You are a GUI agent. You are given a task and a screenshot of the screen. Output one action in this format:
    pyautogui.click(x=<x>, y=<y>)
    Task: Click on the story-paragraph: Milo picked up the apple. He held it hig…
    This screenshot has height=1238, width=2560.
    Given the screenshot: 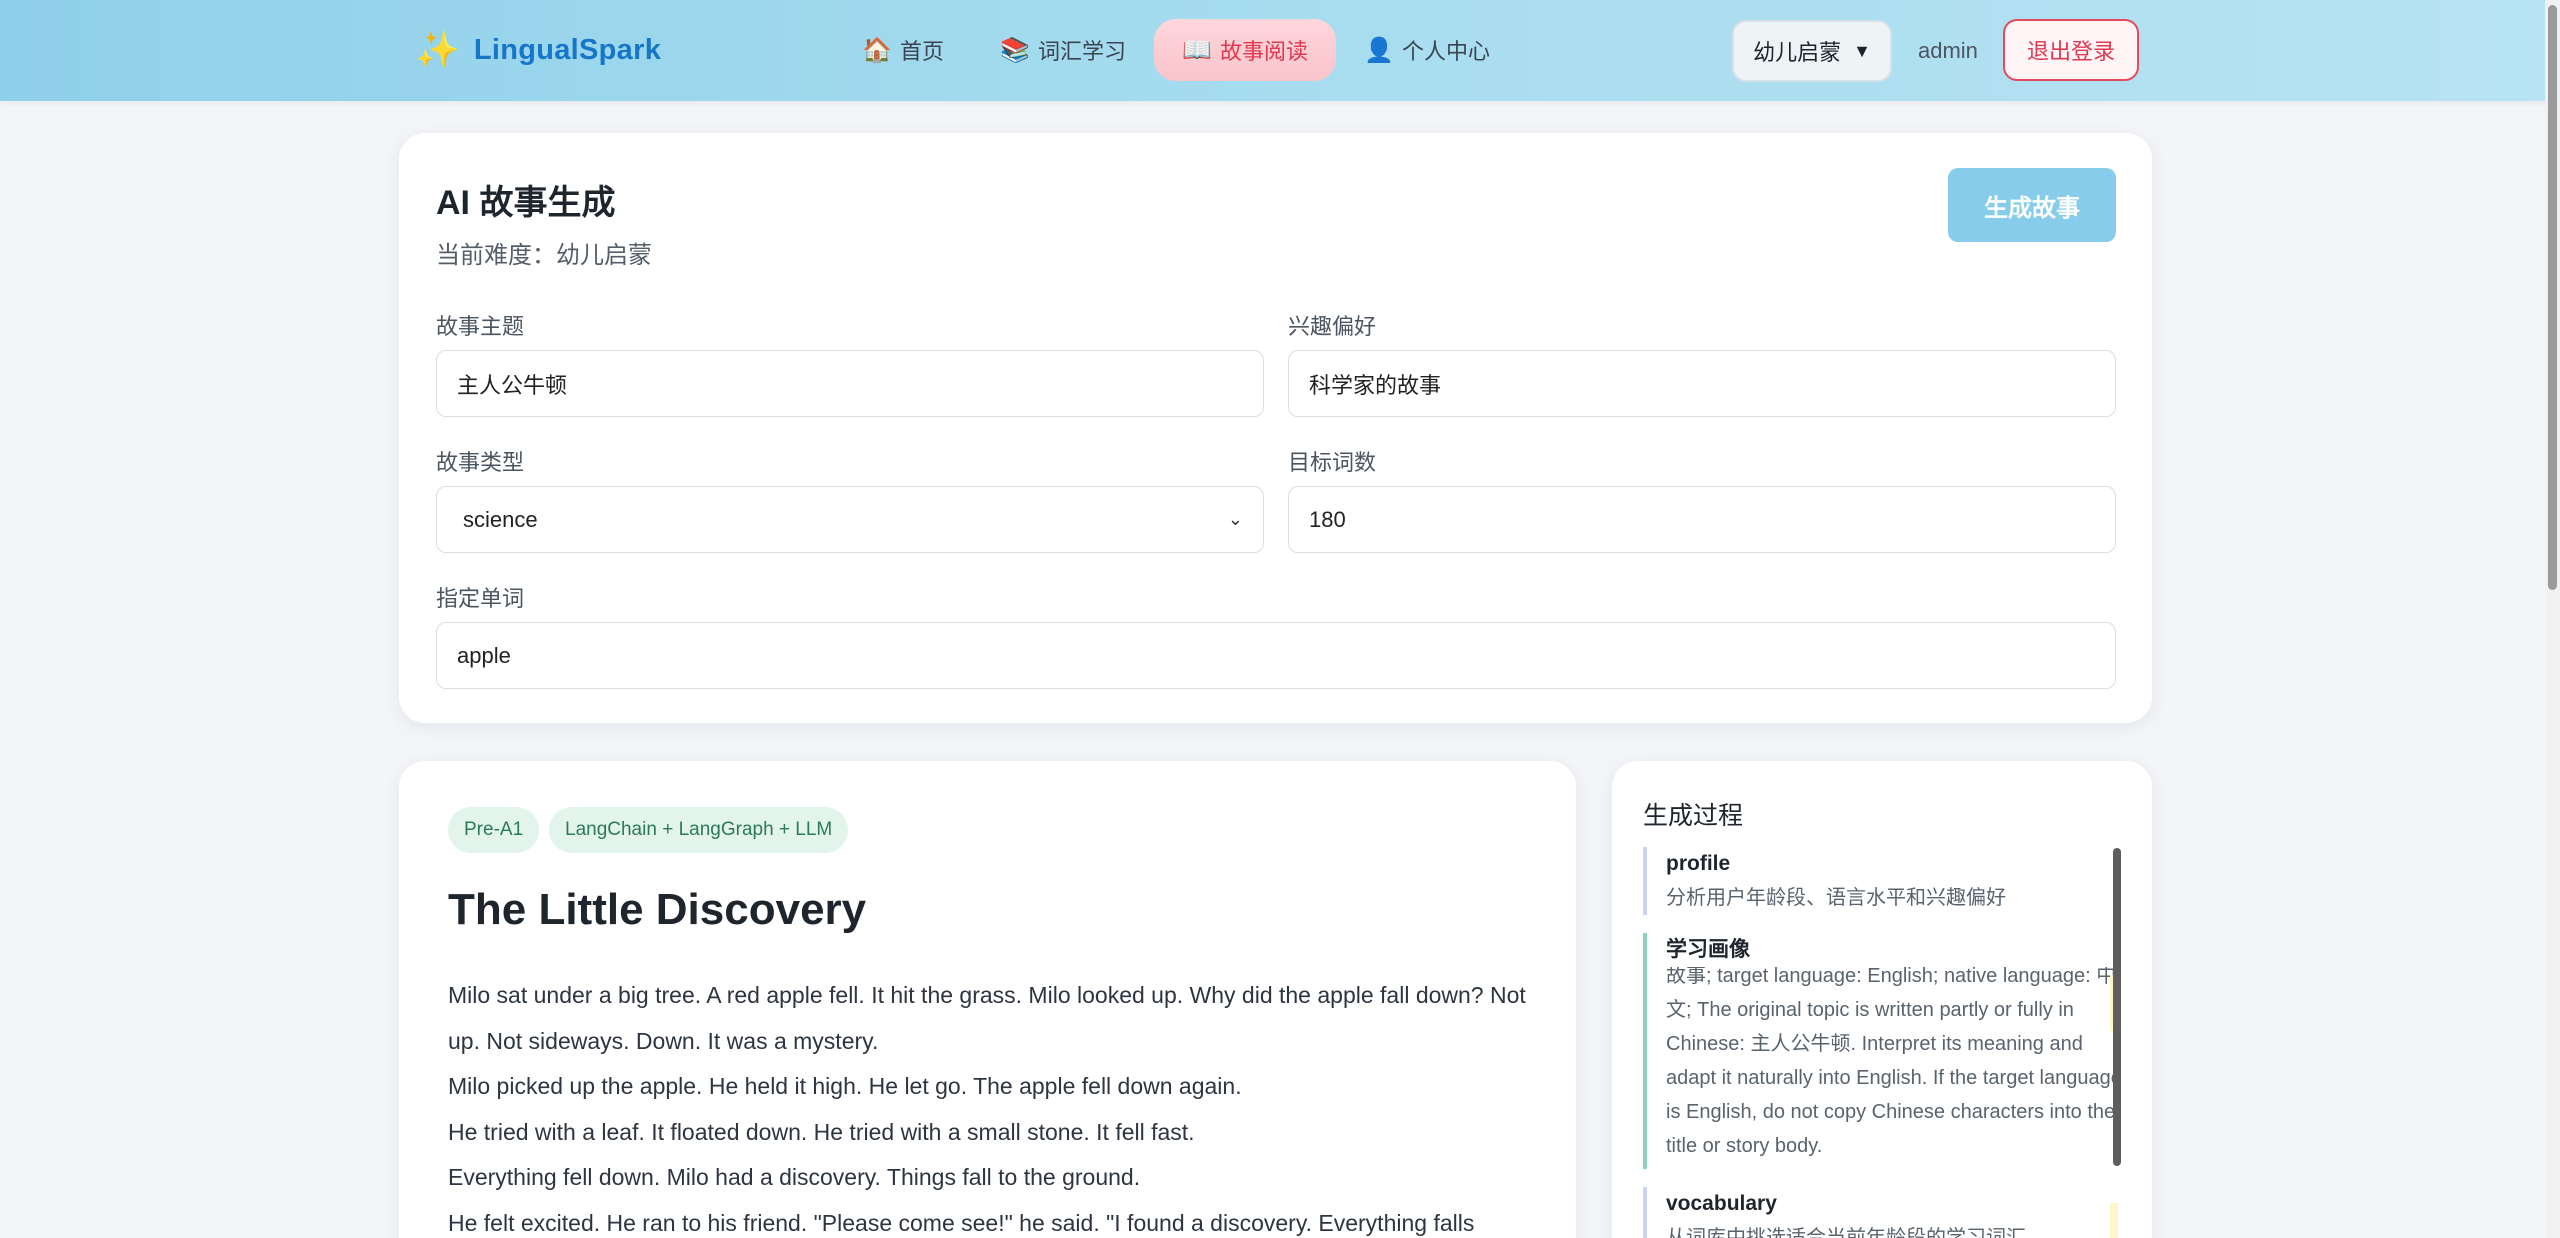 What is the action you would take?
    pyautogui.click(x=845, y=1086)
    